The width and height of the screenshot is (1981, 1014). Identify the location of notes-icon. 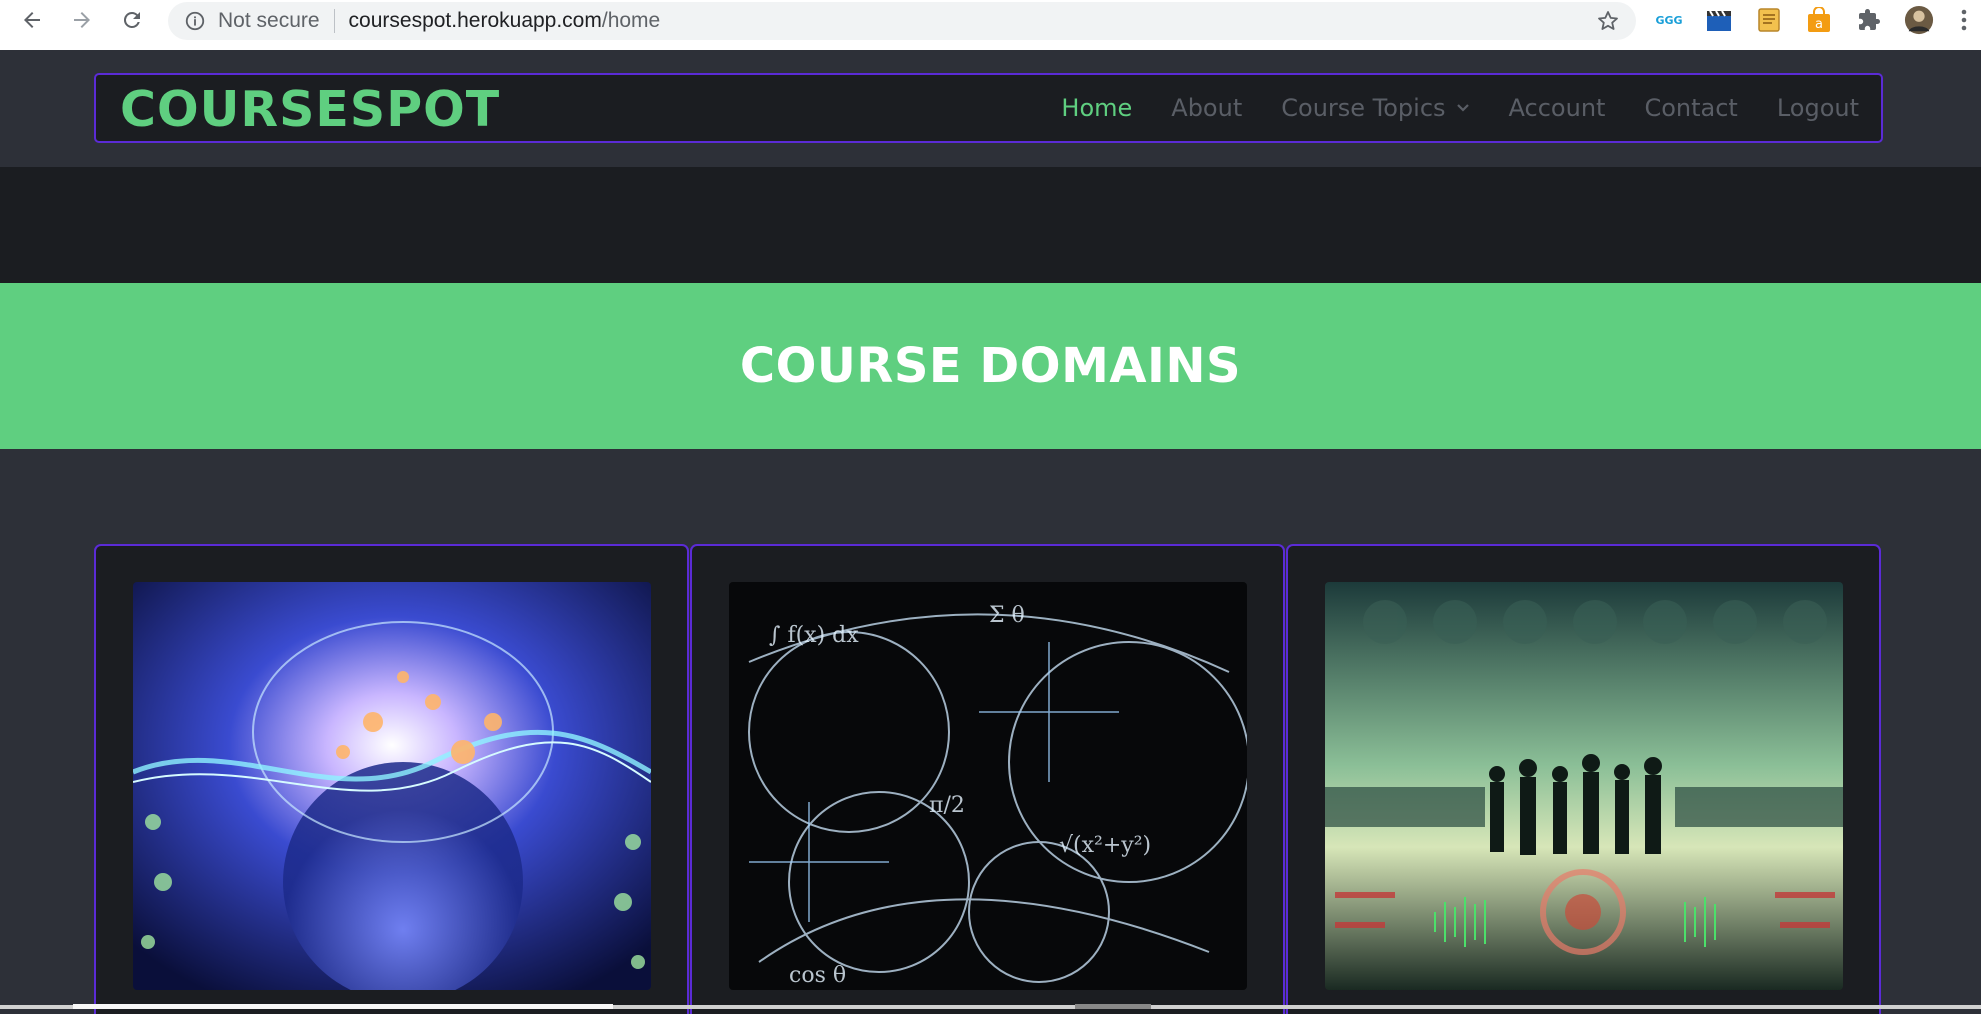
(1769, 20).